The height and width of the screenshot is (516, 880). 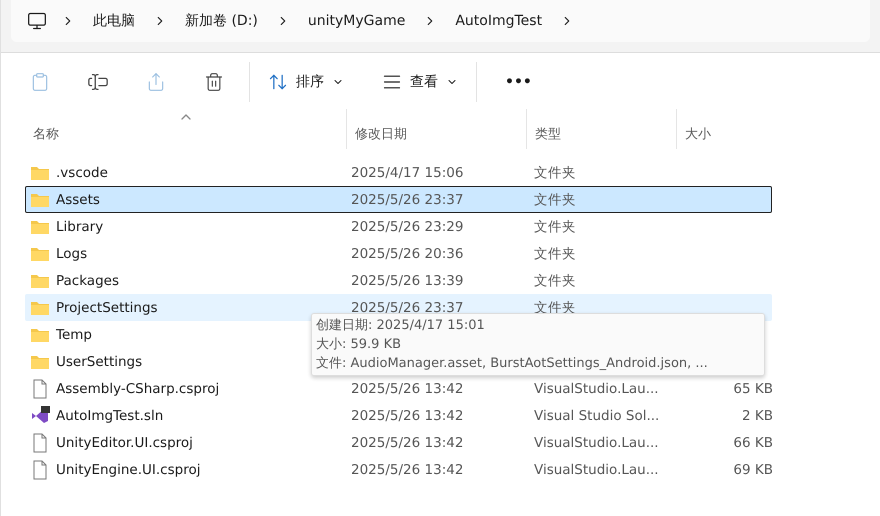 What do you see at coordinates (359, 345) in the screenshot?
I see `tooltip-line: 大小: 59.9 KB` at bounding box center [359, 345].